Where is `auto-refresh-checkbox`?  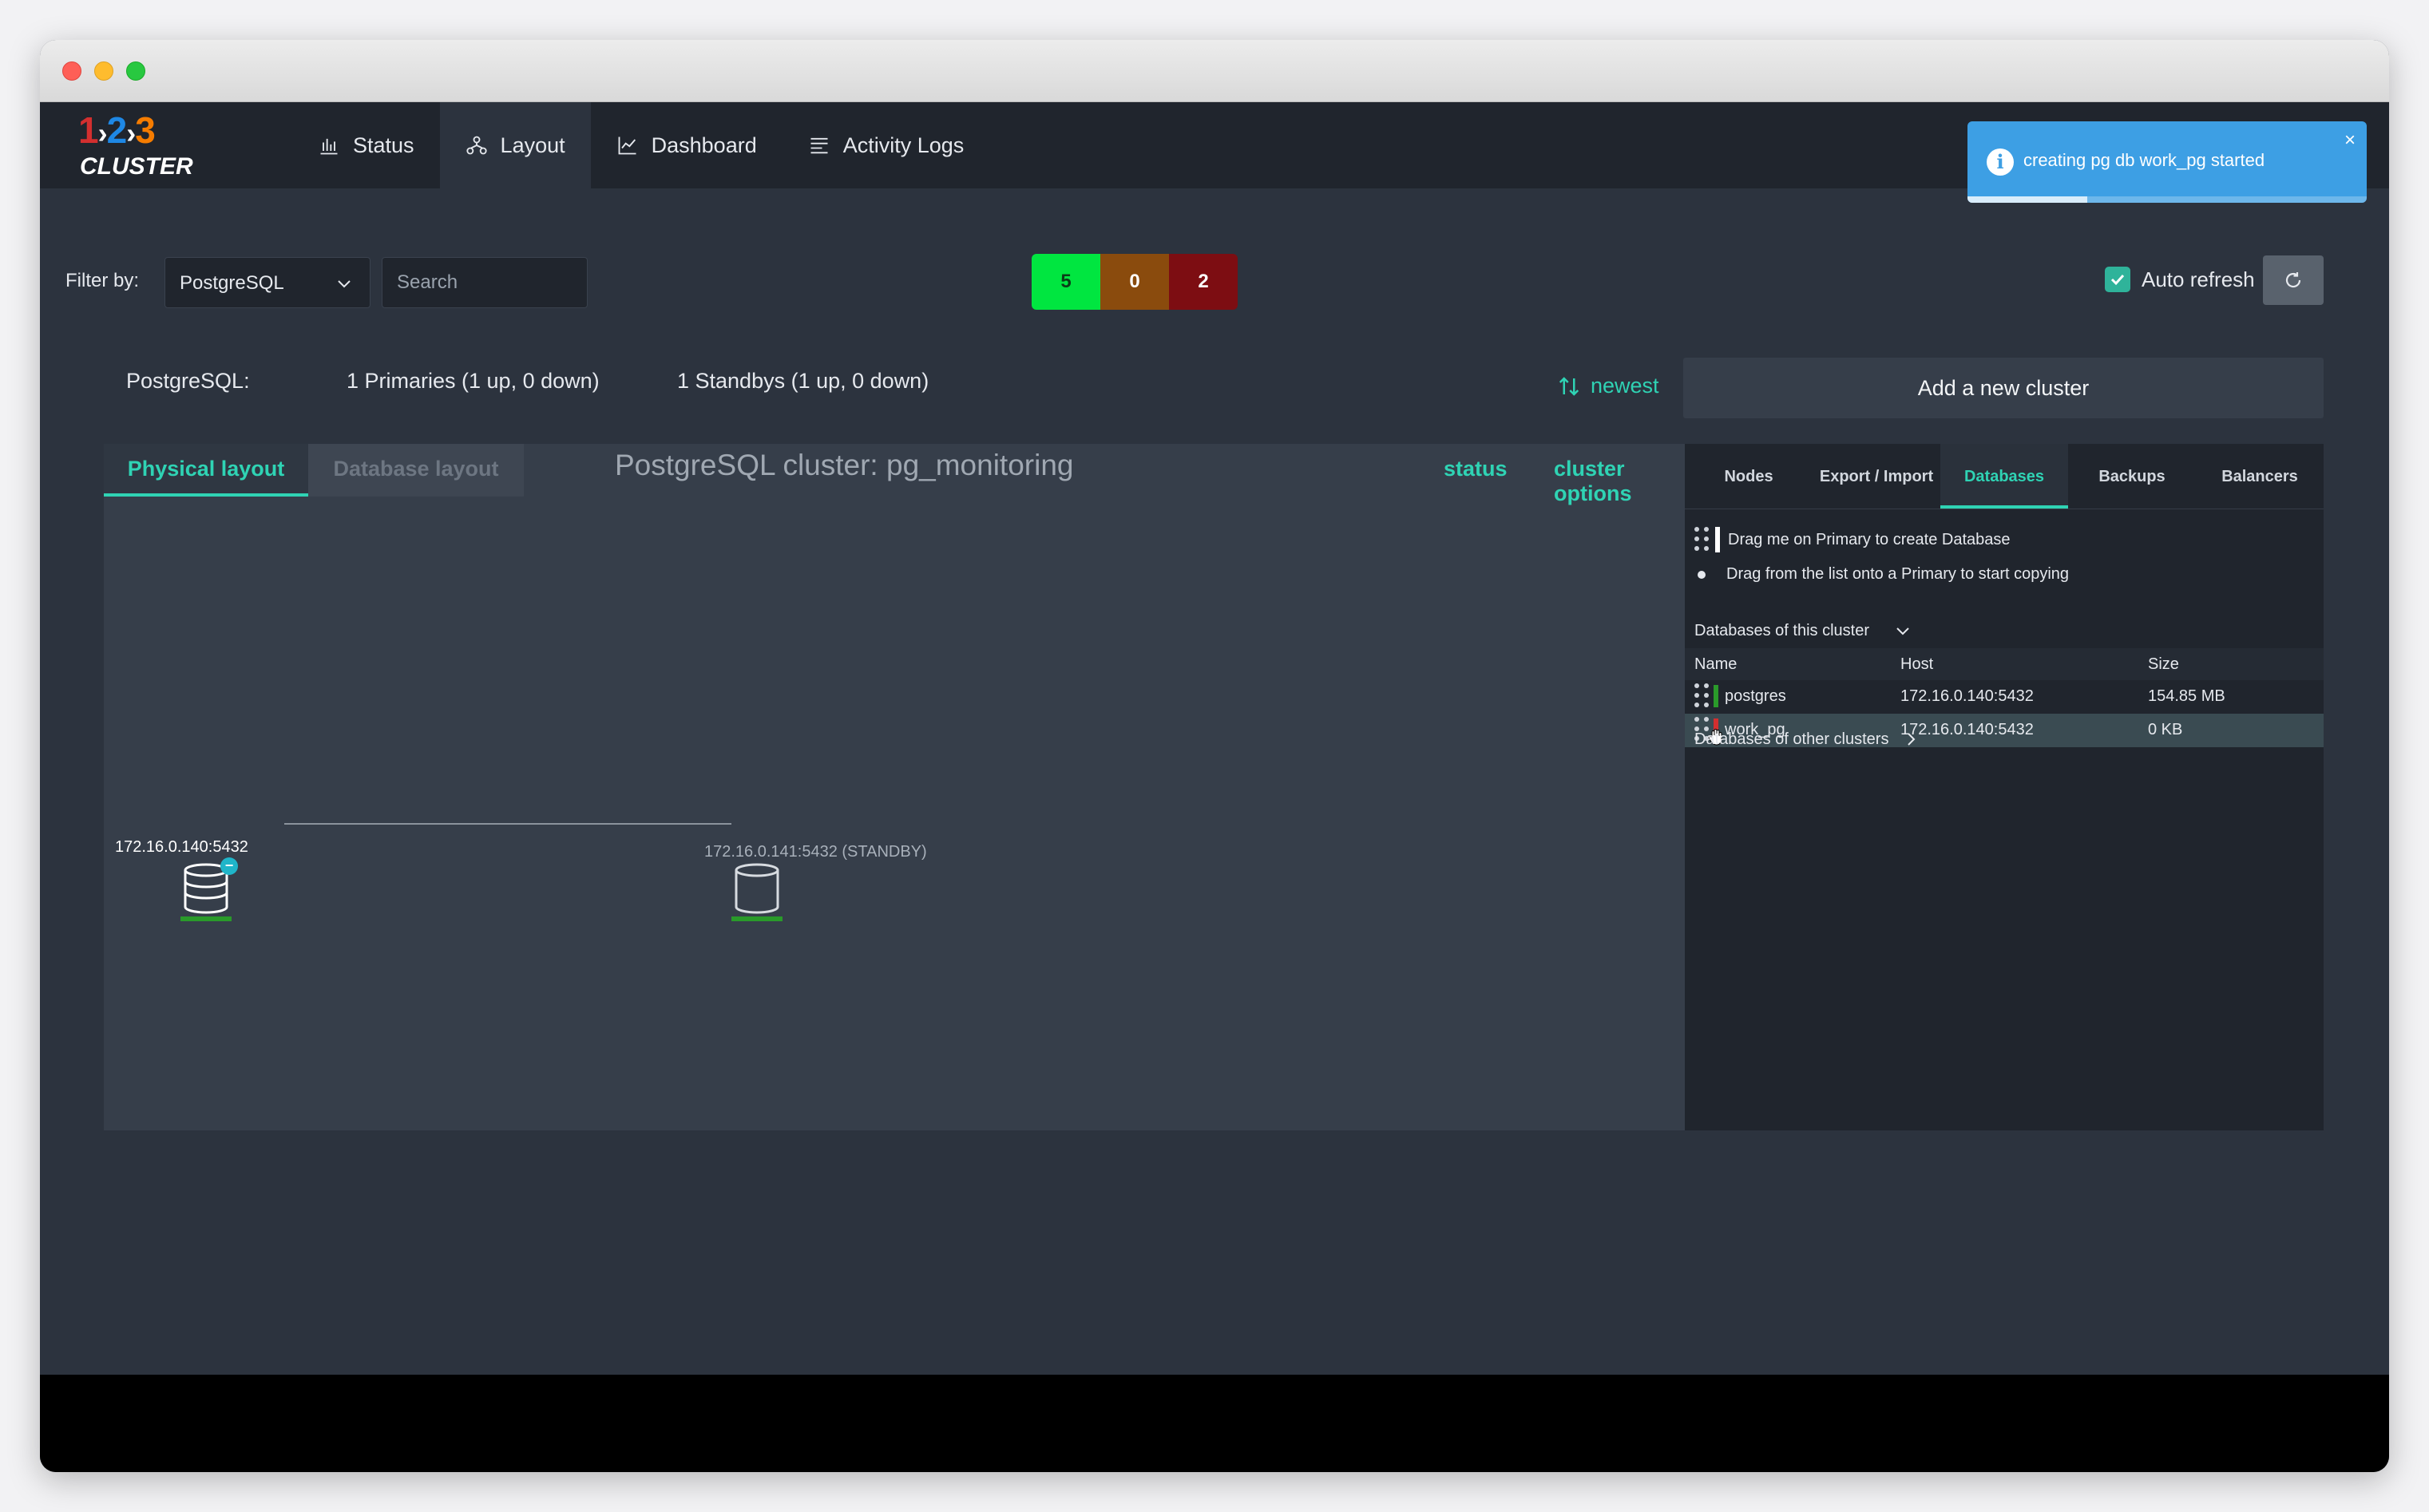 auto-refresh-checkbox is located at coordinates (2117, 279).